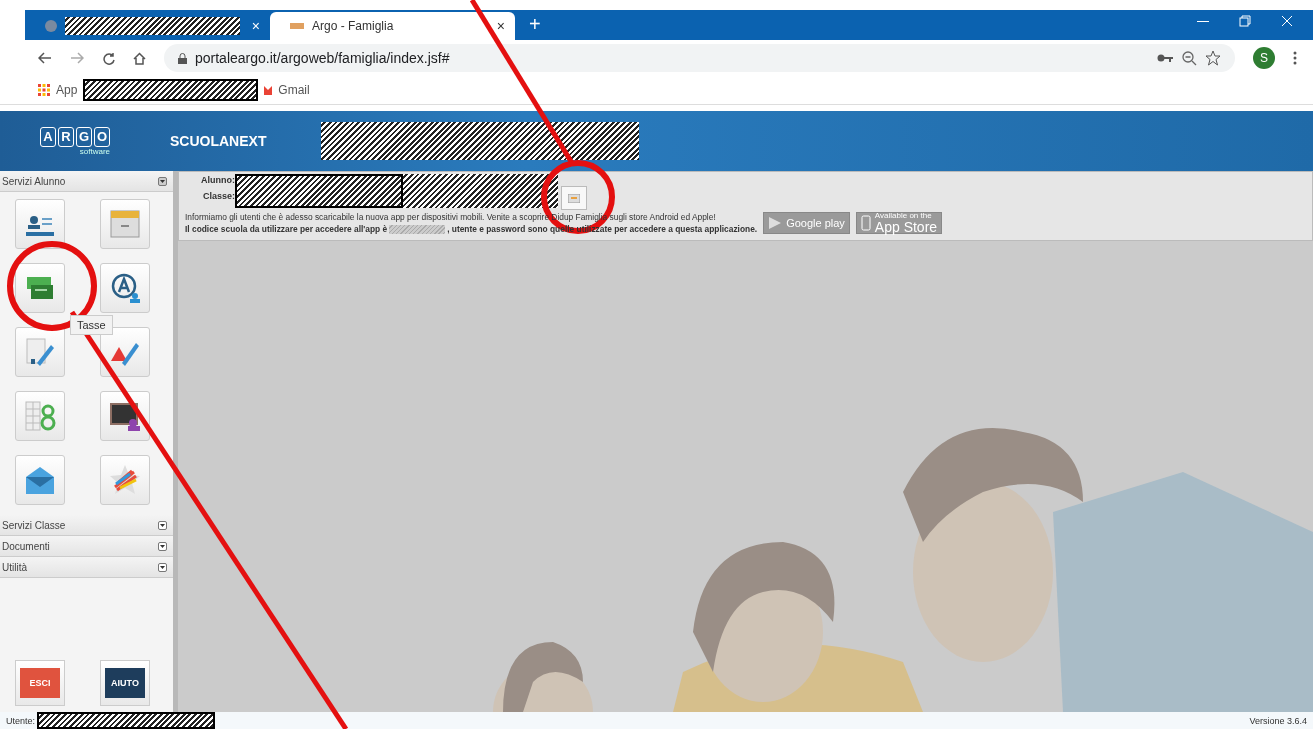 The image size is (1313, 729). I want to click on restore-icon, so click(1245, 21).